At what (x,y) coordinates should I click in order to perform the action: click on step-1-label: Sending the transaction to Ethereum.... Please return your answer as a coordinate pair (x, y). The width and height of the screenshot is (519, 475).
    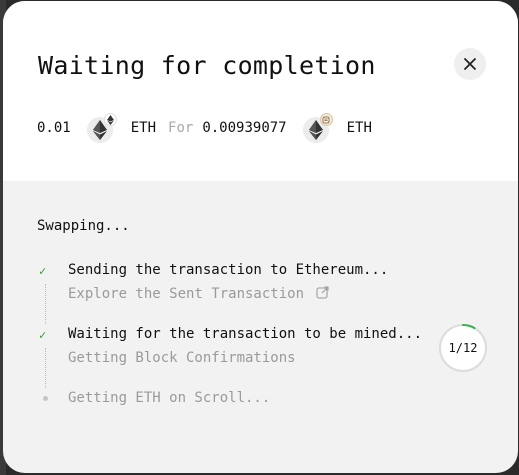
    Looking at the image, I should click on (228, 270).